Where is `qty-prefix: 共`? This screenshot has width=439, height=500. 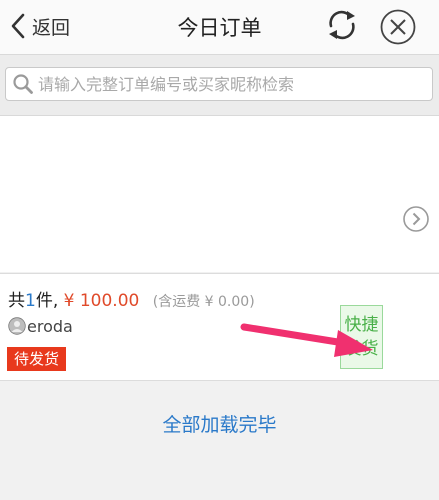
qty-prefix: 共 is located at coordinates (16, 301).